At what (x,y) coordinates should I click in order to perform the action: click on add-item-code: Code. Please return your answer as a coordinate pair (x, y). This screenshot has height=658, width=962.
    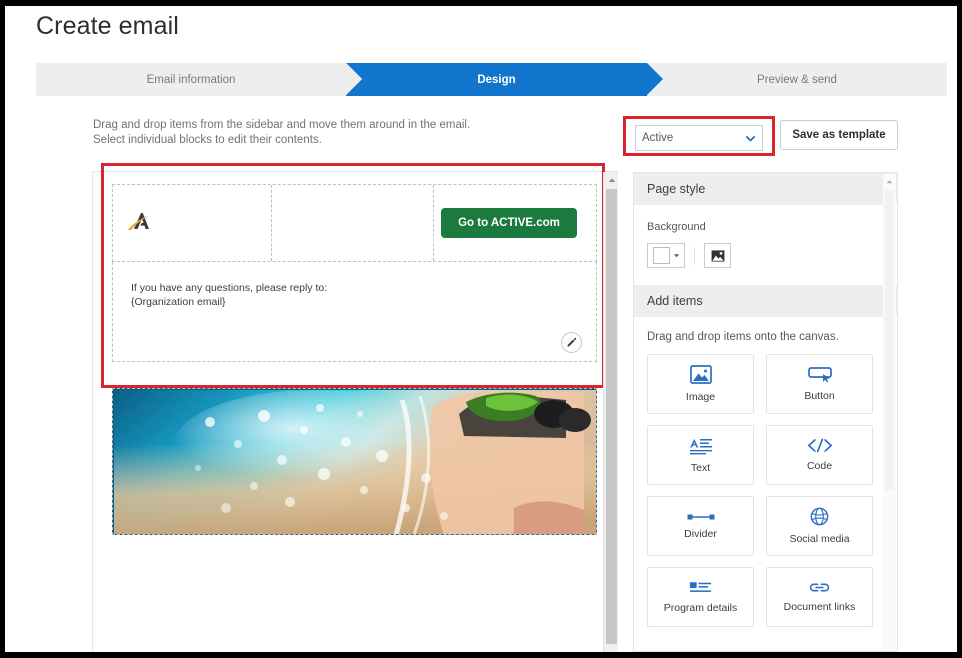
    Looking at the image, I should click on (819, 455).